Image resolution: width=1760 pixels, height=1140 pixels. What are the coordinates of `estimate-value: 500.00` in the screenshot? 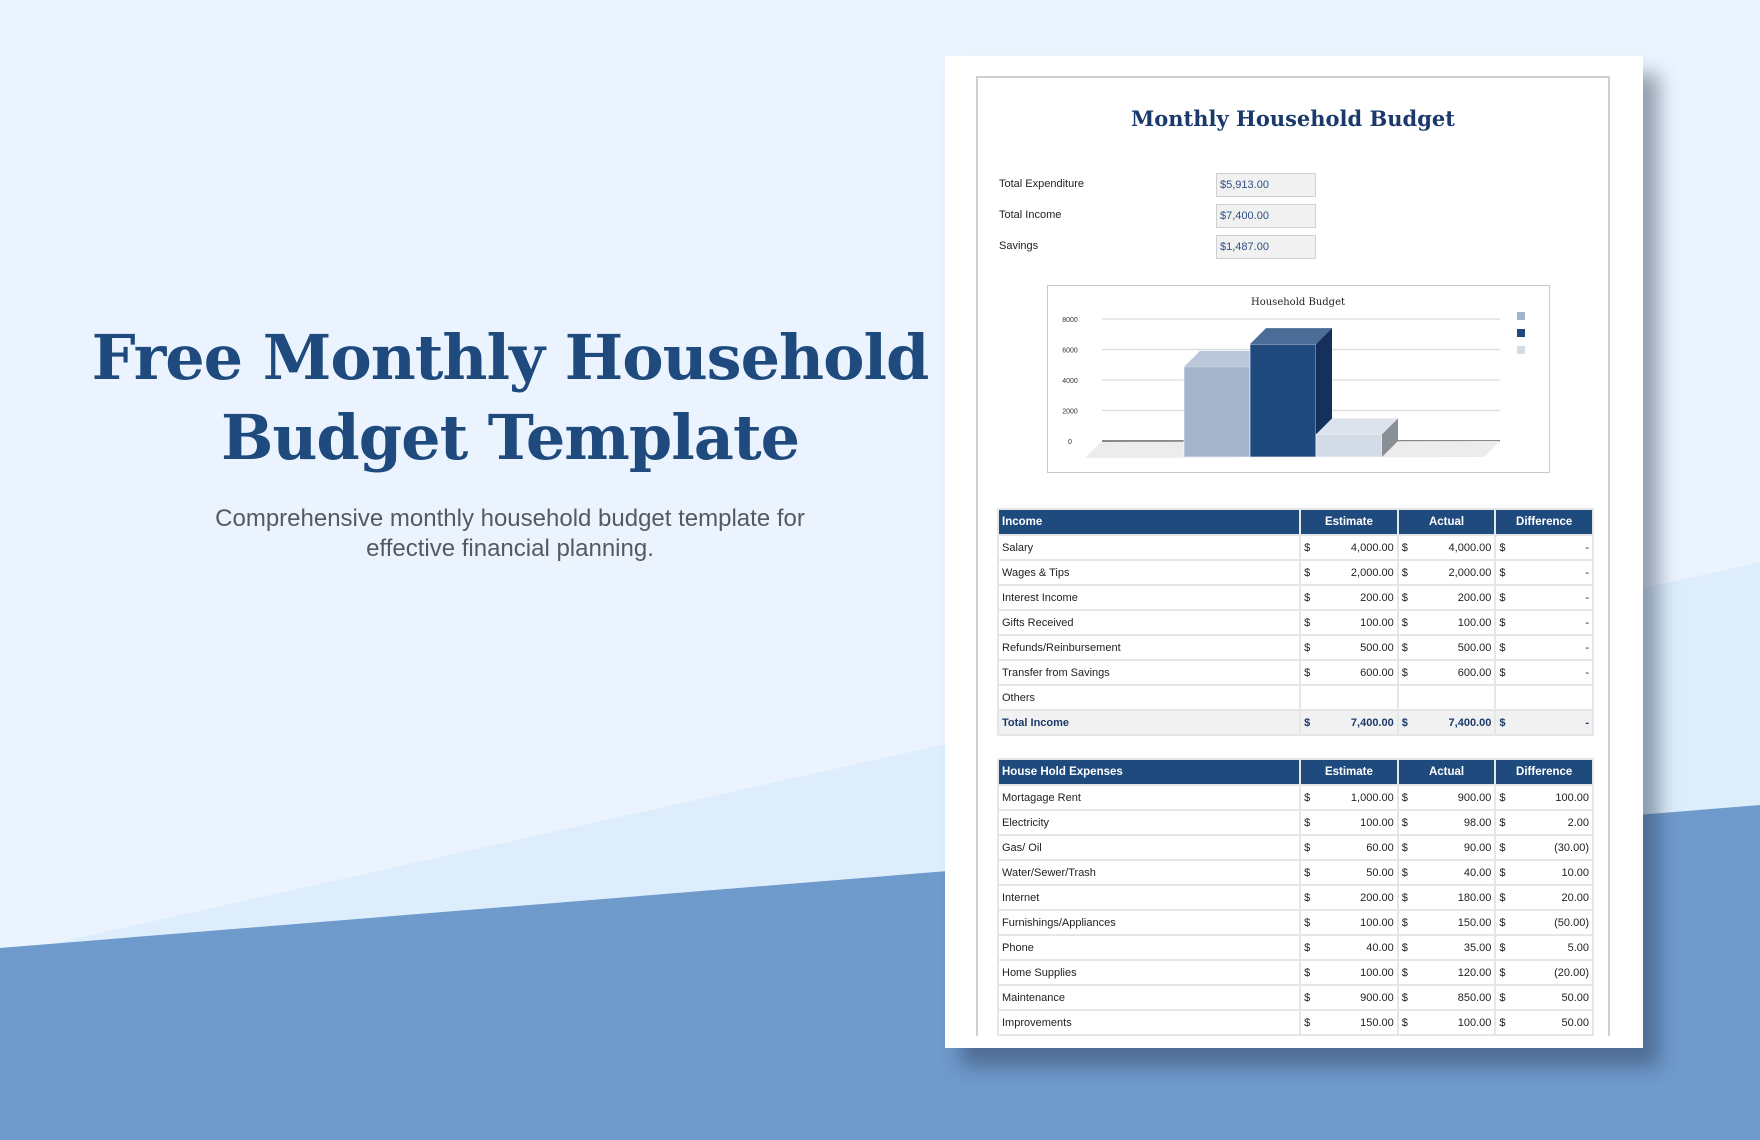 It's located at (1377, 647).